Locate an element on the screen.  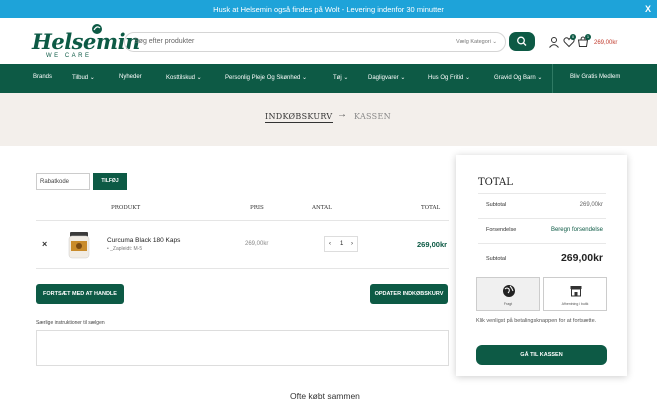
wishlist-badge: 0 is located at coordinates (573, 37).